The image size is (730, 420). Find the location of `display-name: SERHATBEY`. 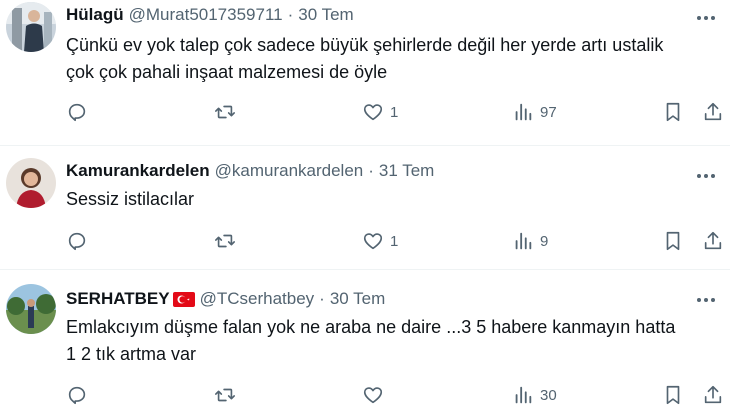

display-name: SERHATBEY is located at coordinates (118, 299).